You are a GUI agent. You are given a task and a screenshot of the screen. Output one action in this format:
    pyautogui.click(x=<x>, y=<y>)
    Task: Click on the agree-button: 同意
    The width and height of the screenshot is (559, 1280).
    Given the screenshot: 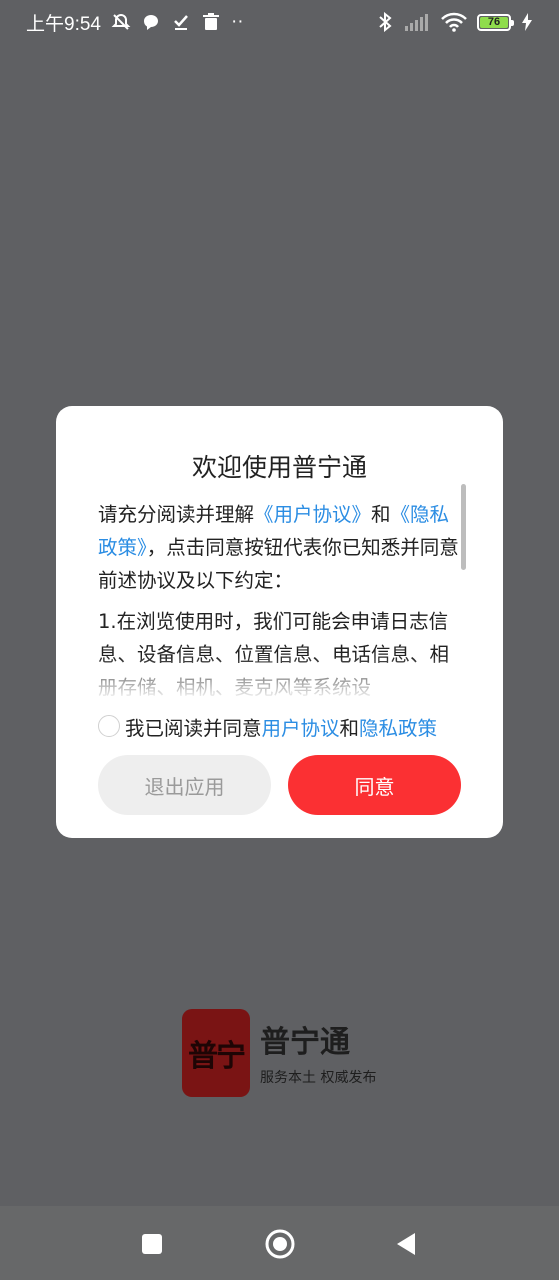 What is the action you would take?
    pyautogui.click(x=374, y=785)
    